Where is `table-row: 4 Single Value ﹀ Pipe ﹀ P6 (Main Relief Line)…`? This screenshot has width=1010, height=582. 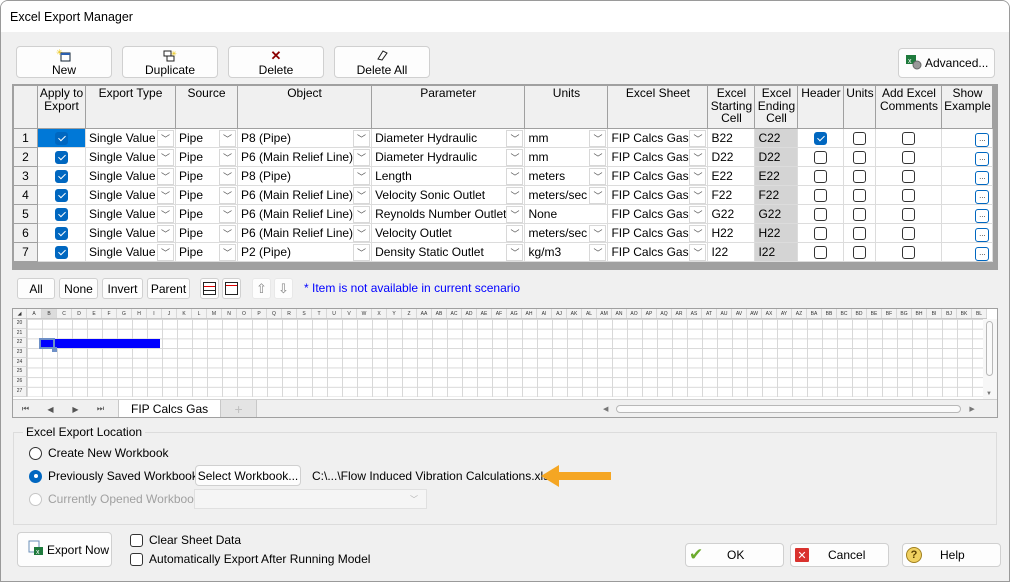
table-row: 4 Single Value ﹀ Pipe ﹀ P6 (Main Relief Line)… is located at coordinates (503, 195).